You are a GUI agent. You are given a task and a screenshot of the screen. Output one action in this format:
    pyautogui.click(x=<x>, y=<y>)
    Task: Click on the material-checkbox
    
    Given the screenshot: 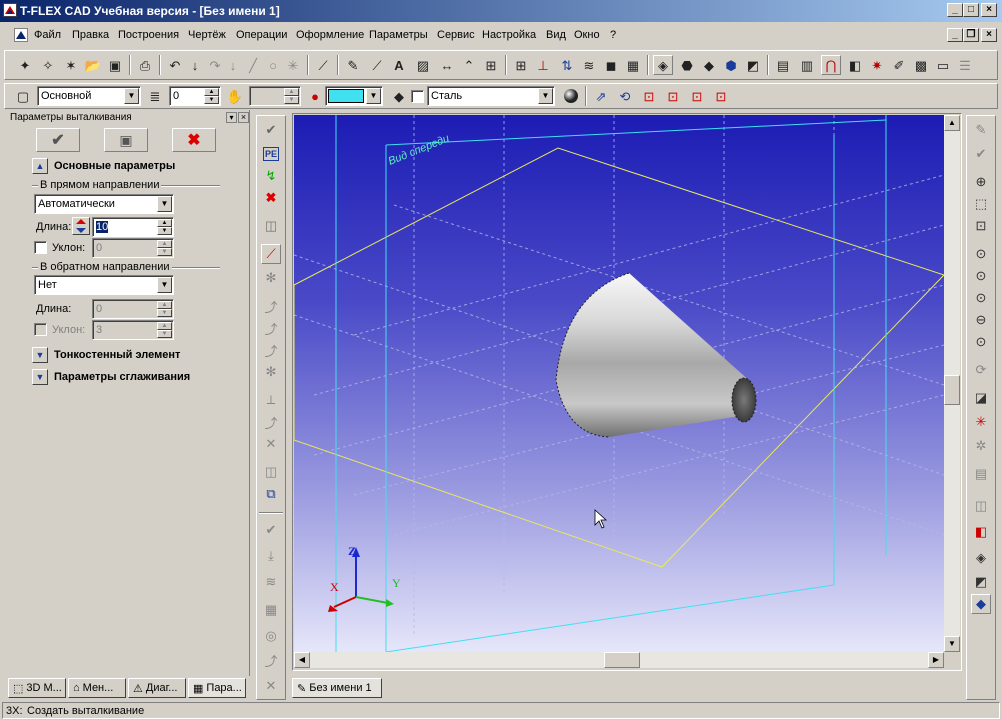 What is the action you would take?
    pyautogui.click(x=417, y=96)
    